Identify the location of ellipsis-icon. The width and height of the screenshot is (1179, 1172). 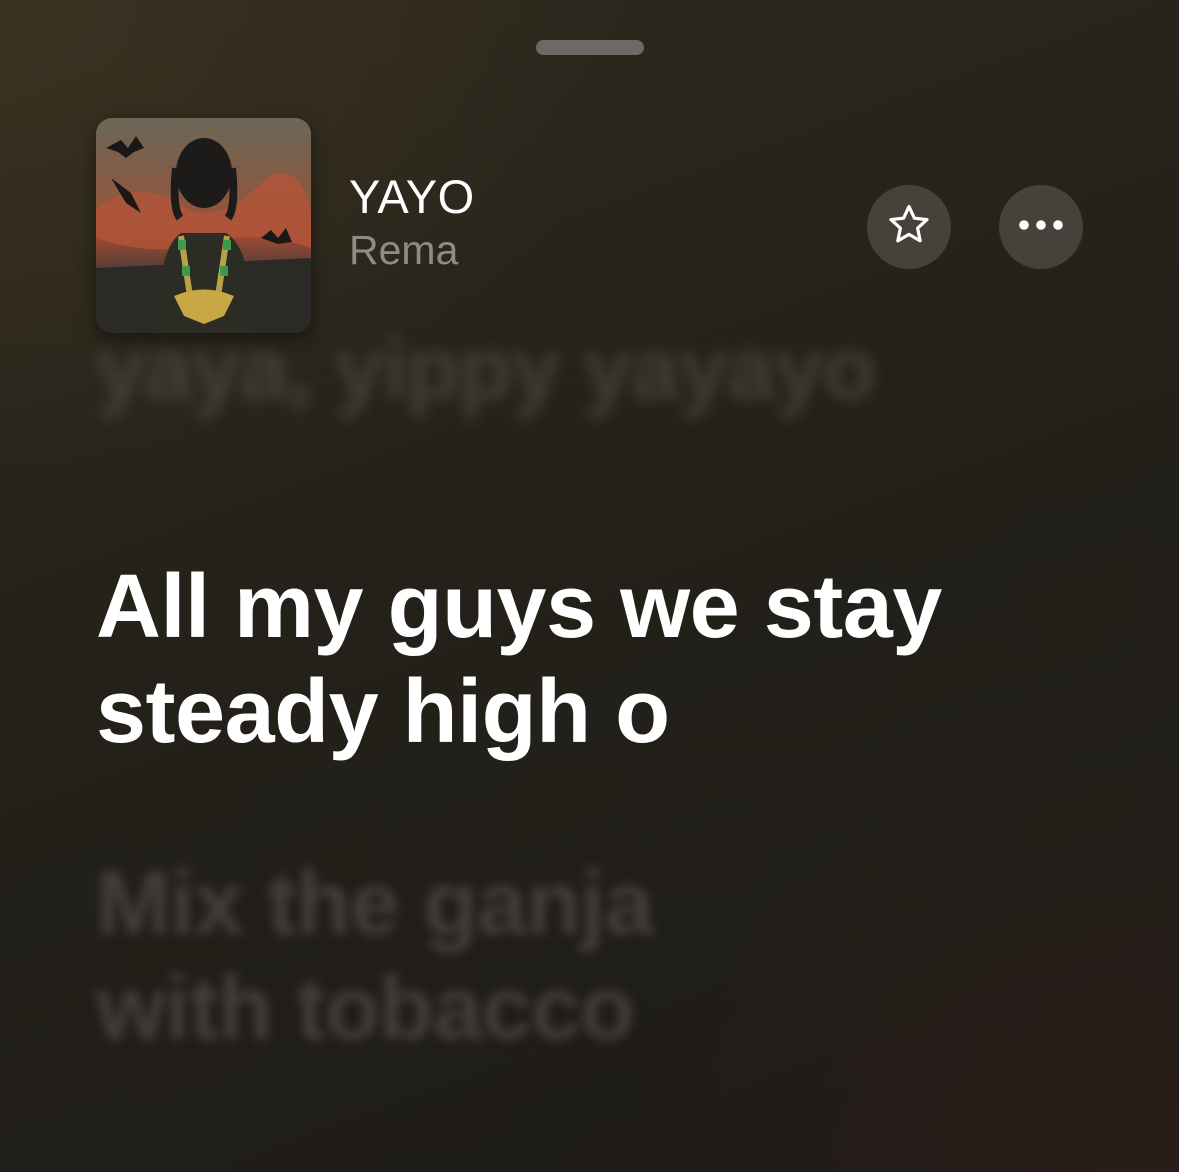
(1041, 227).